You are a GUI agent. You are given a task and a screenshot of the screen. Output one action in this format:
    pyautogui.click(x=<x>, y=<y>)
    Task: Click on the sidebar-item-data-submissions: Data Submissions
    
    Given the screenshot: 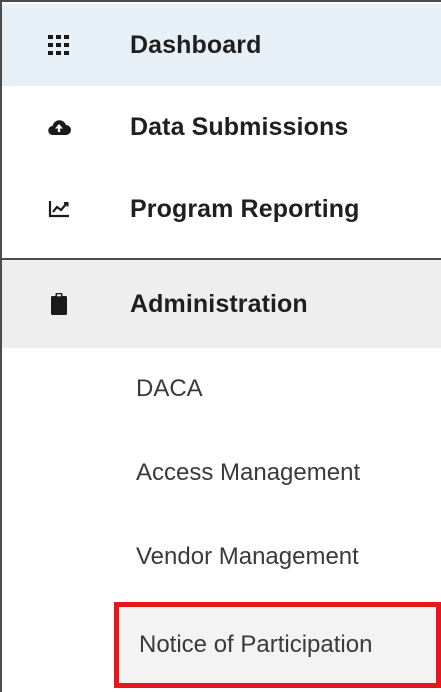 What is the action you would take?
    pyautogui.click(x=221, y=127)
    